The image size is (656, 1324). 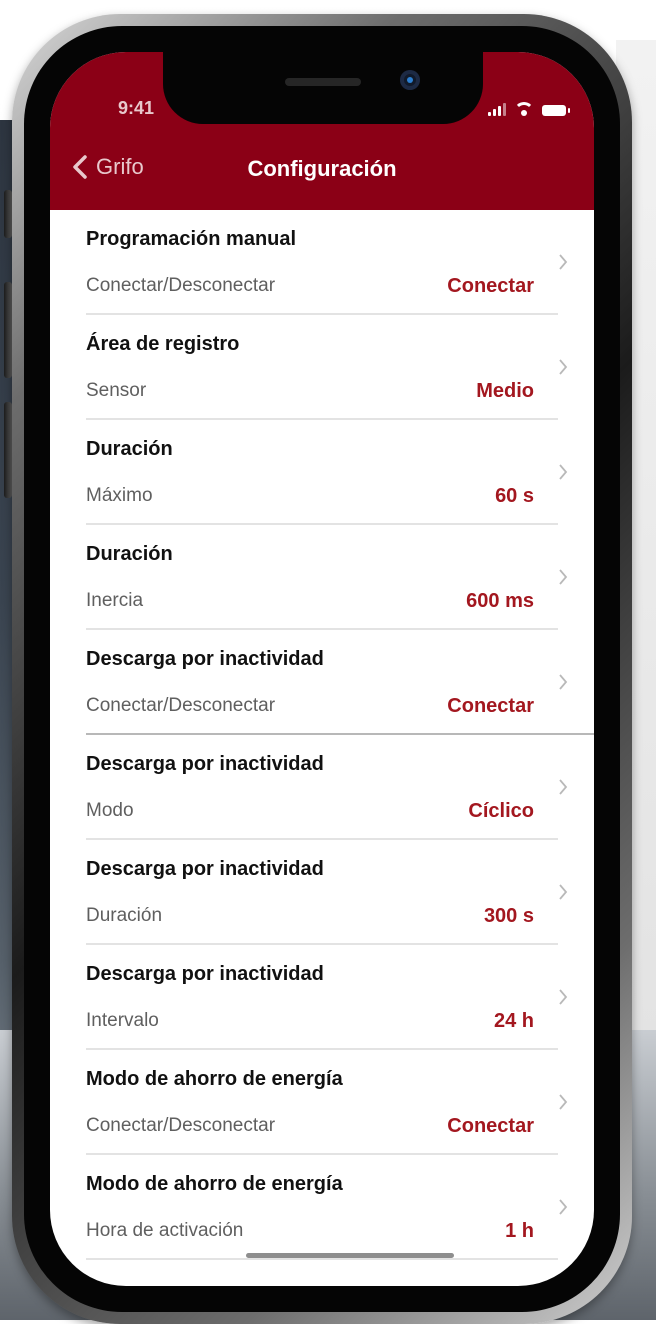 What do you see at coordinates (505, 391) in the screenshot?
I see `row-value: Medio` at bounding box center [505, 391].